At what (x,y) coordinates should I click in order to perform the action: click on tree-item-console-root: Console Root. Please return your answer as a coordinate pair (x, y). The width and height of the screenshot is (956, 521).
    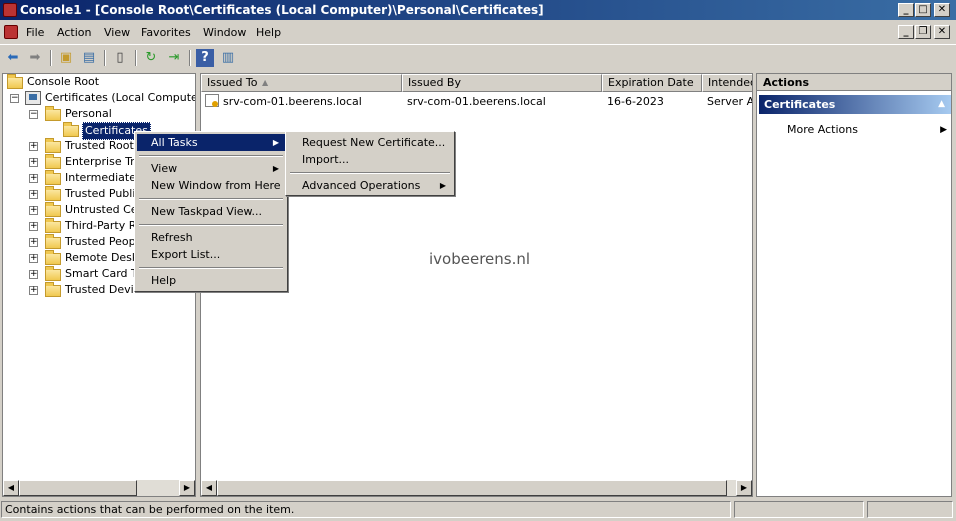
    Looking at the image, I should click on (99, 82).